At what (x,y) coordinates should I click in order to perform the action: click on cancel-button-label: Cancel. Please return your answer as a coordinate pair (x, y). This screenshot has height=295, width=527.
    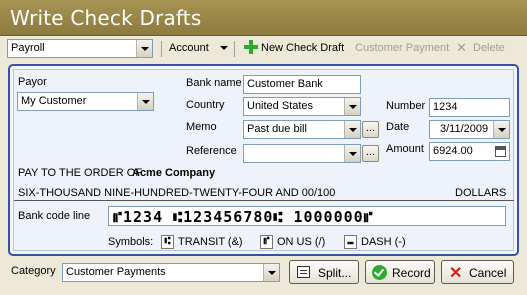
    Looking at the image, I should click on (488, 273).